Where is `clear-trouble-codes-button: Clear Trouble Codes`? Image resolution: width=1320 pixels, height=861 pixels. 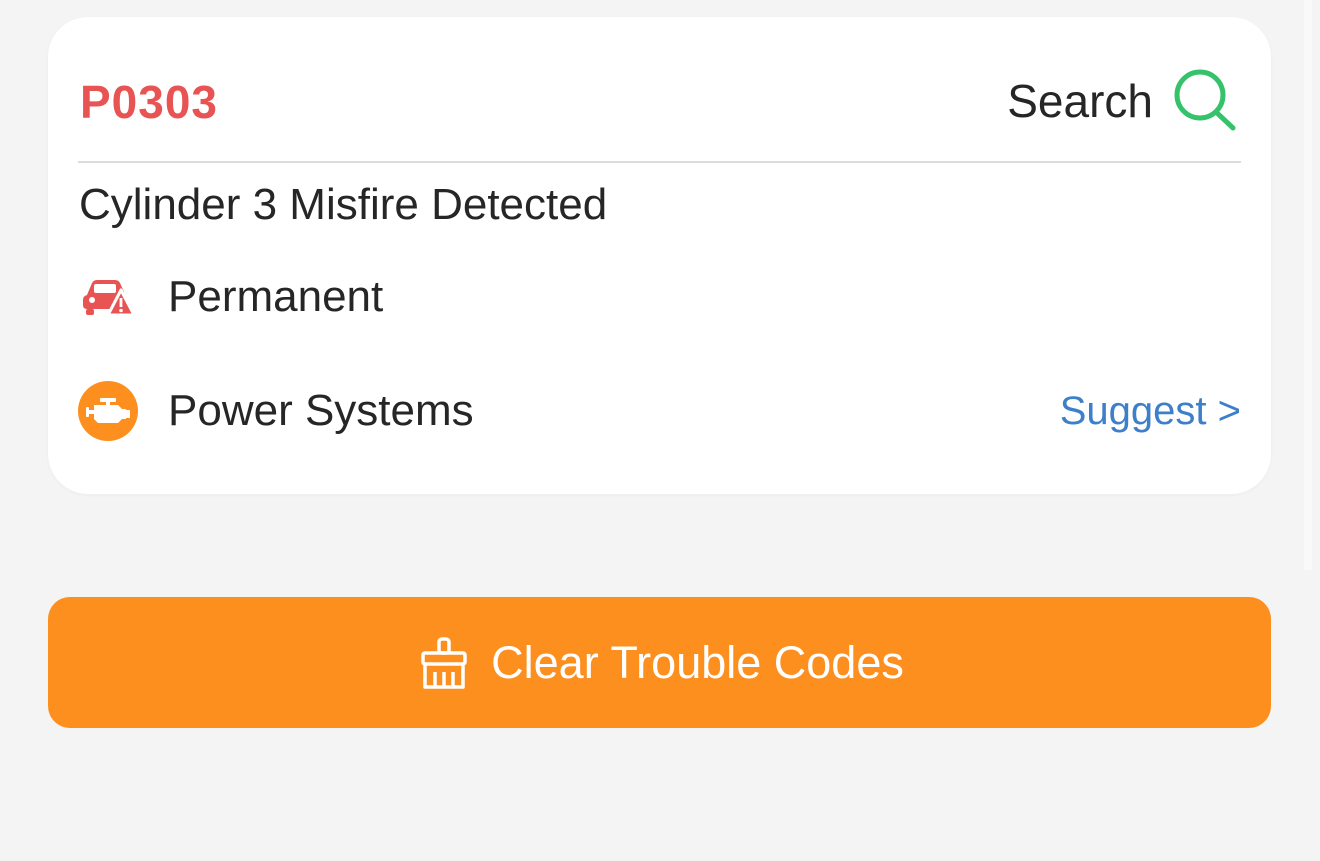 clear-trouble-codes-button: Clear Trouble Codes is located at coordinates (659, 662).